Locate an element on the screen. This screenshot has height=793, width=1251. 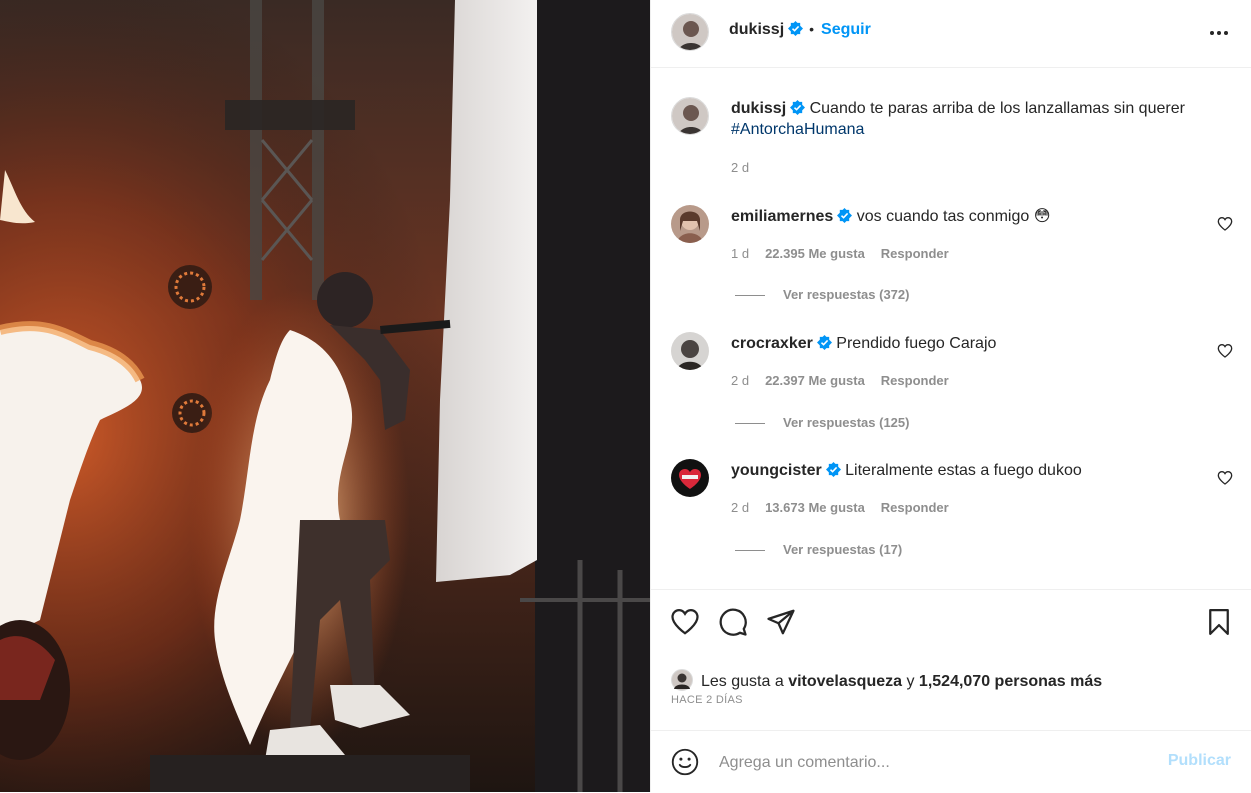
like-heart-icon is located at coordinates (685, 622).